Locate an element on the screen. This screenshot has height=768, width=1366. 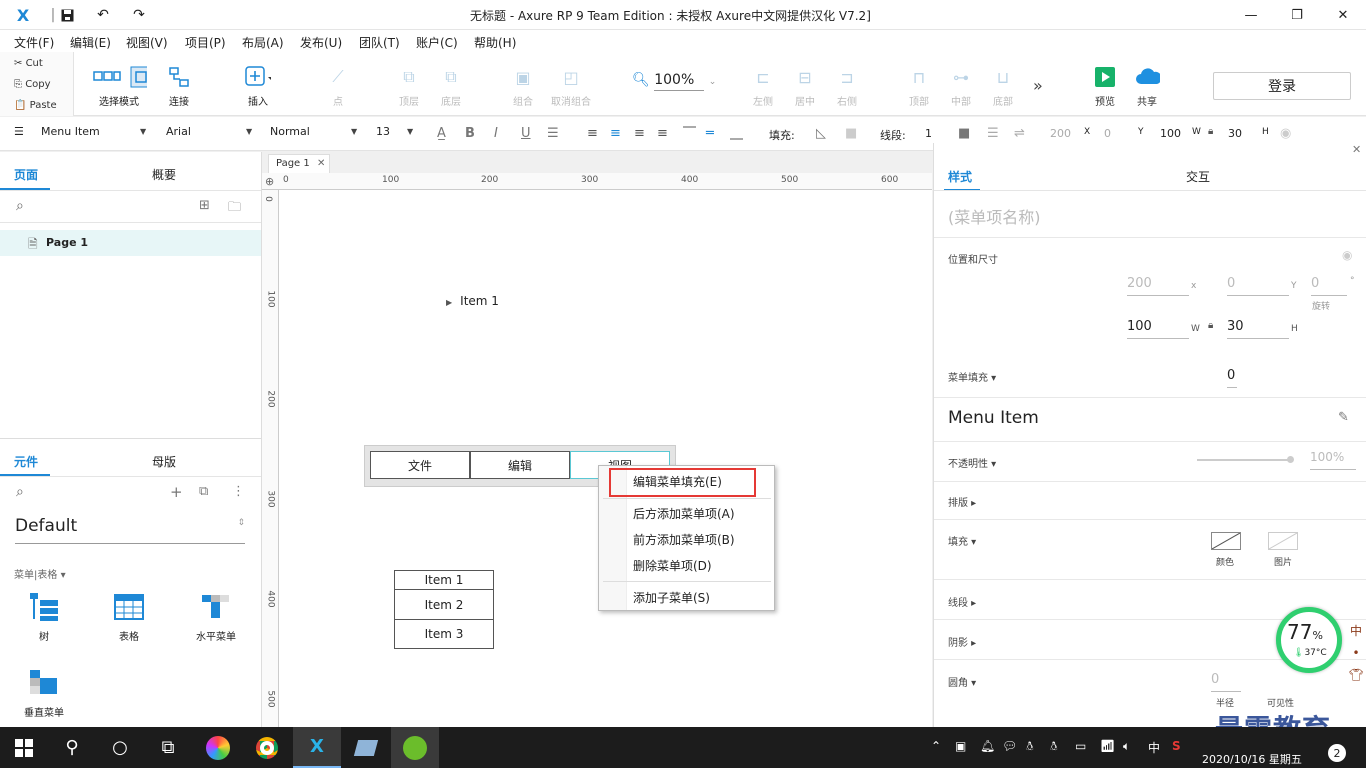
align-text-left-icon: ≡ is located at coordinates (592, 133).